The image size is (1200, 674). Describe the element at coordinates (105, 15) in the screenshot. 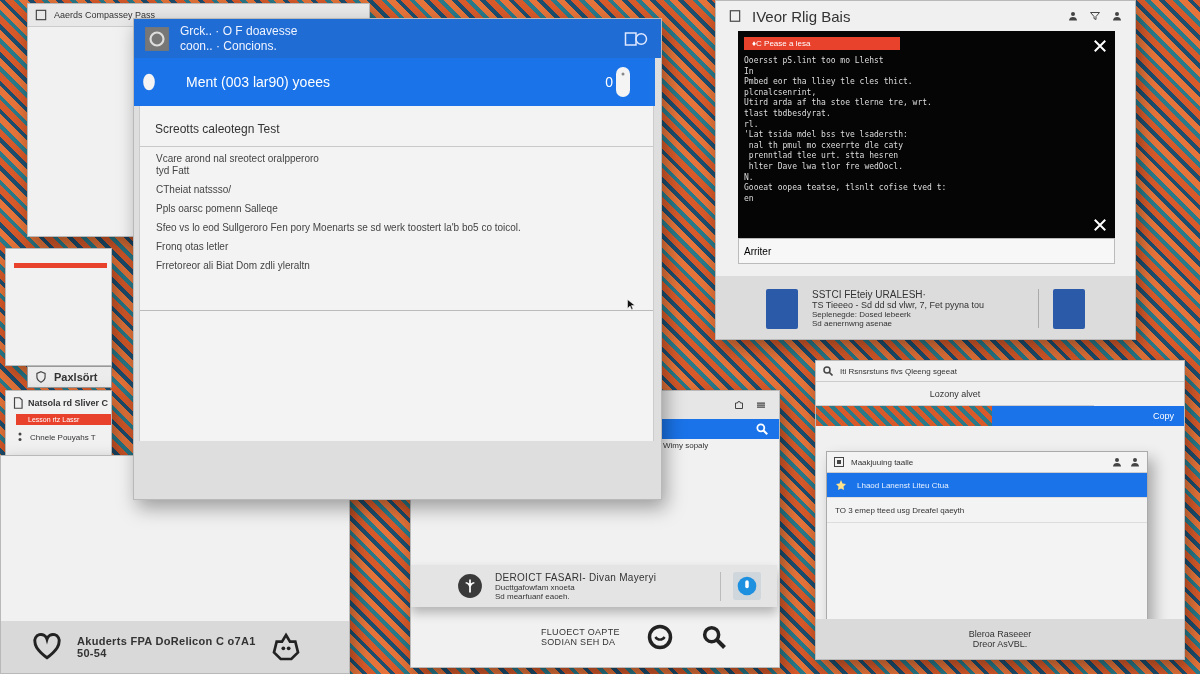

I see `window-title: Aaerds Compassey Pass` at that location.